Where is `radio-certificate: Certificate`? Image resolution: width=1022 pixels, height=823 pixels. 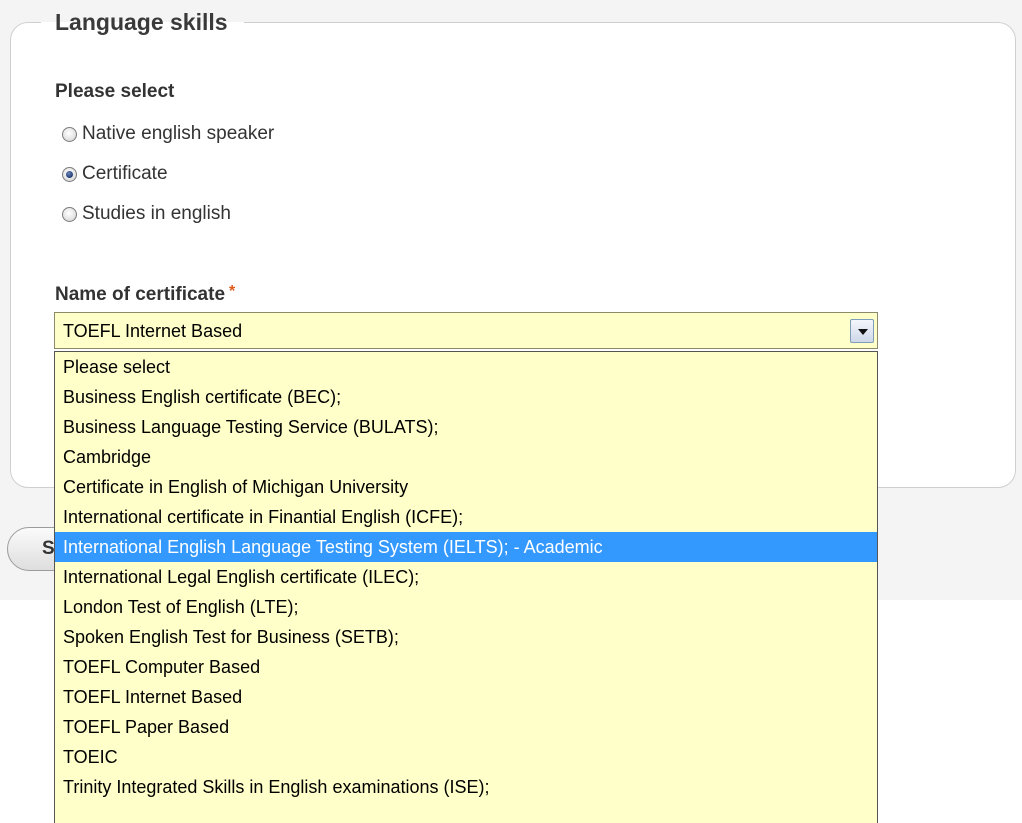
radio-certificate: Certificate is located at coordinates (115, 174).